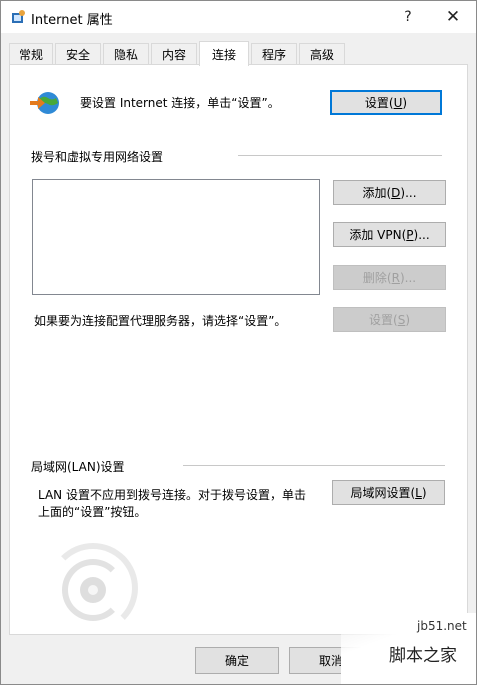 The image size is (477, 685). What do you see at coordinates (398, 102) in the screenshot?
I see `button-accesskey: U` at bounding box center [398, 102].